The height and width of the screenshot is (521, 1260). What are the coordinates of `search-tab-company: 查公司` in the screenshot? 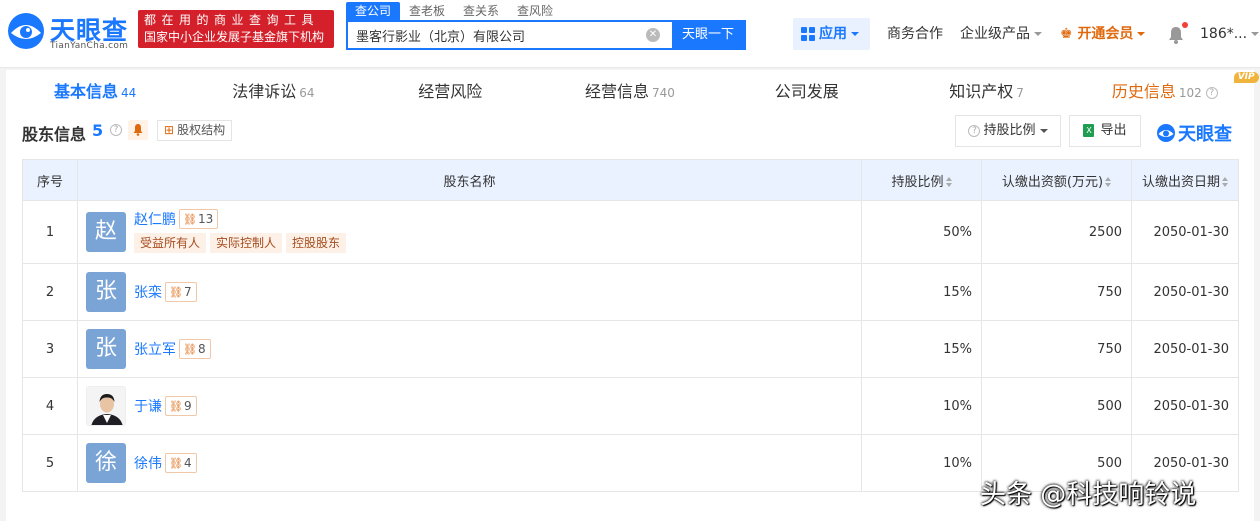 It's located at (373, 11).